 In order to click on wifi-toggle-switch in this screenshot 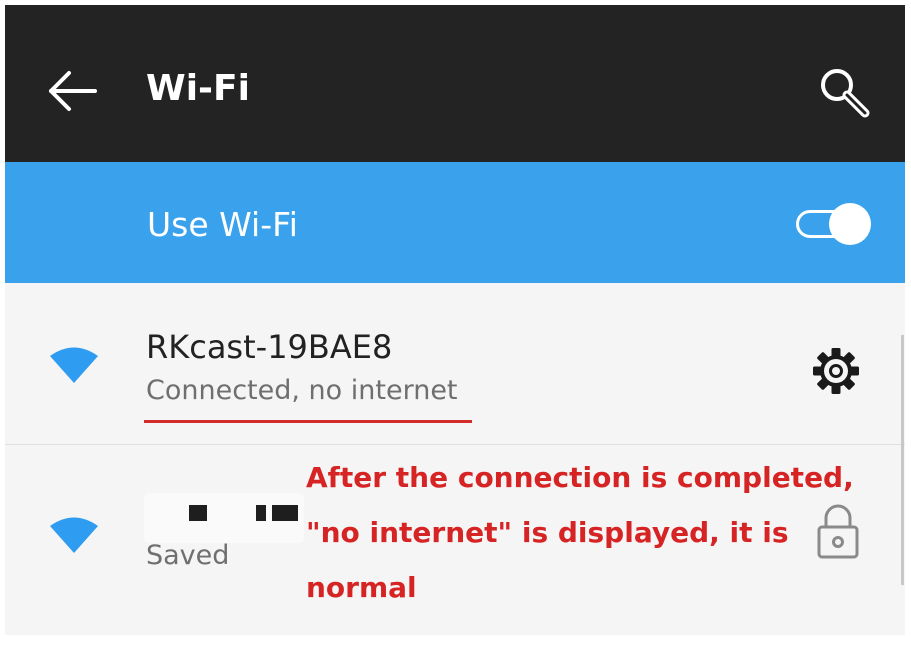, I will do `click(833, 224)`.